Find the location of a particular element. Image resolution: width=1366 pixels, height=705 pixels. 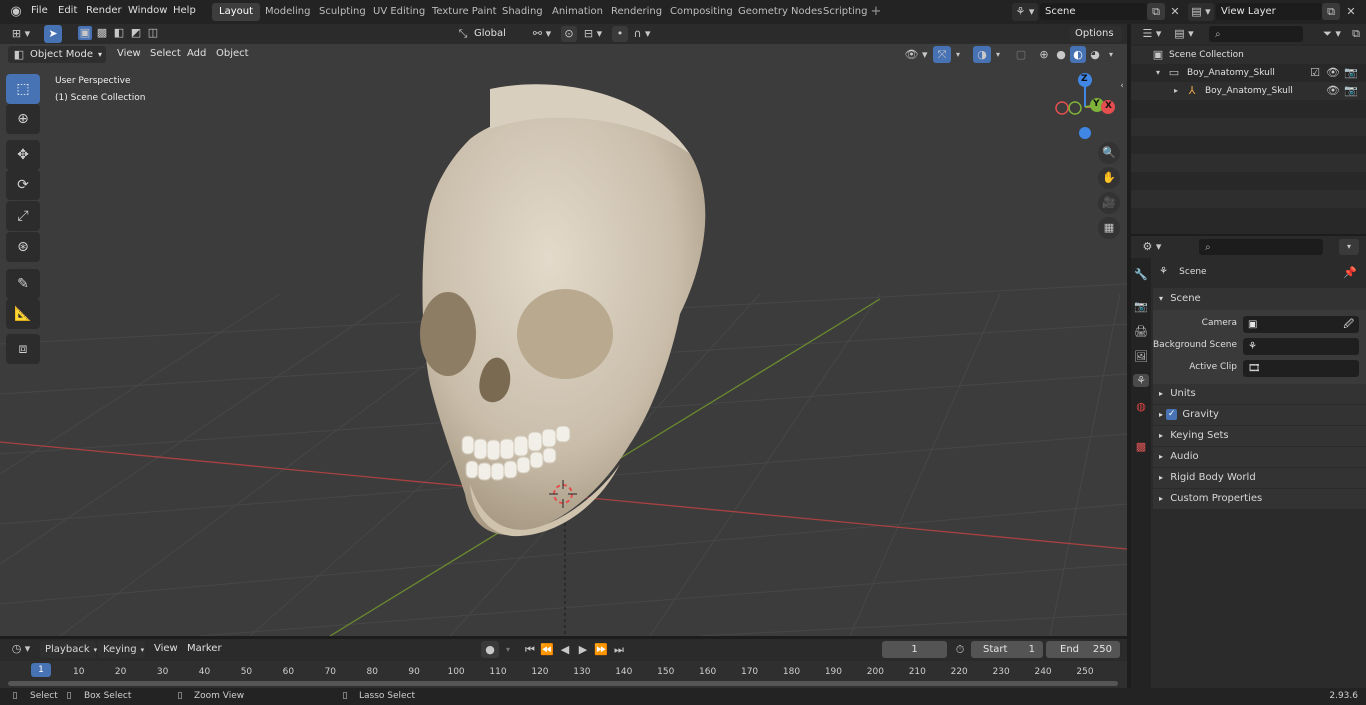

camera-icon: 📷 is located at coordinates (1351, 73).